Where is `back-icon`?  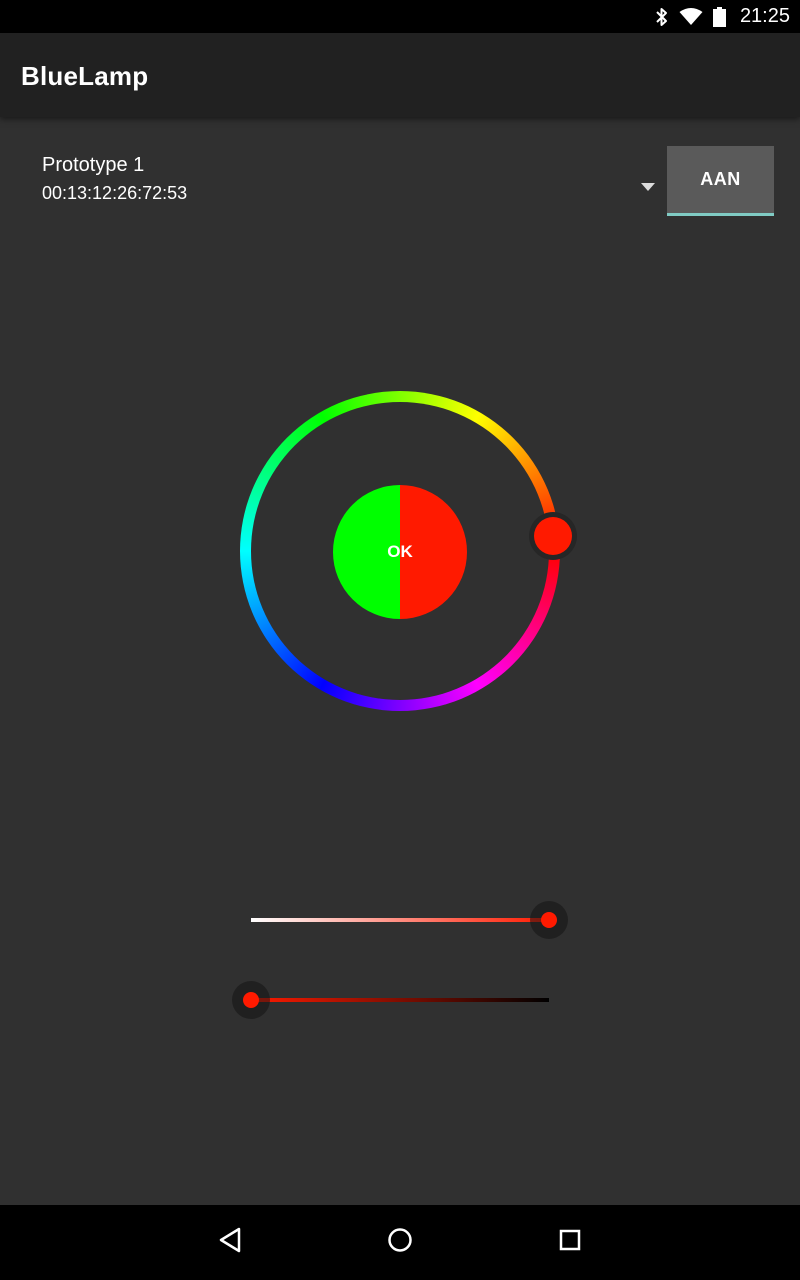
back-icon is located at coordinates (230, 1242).